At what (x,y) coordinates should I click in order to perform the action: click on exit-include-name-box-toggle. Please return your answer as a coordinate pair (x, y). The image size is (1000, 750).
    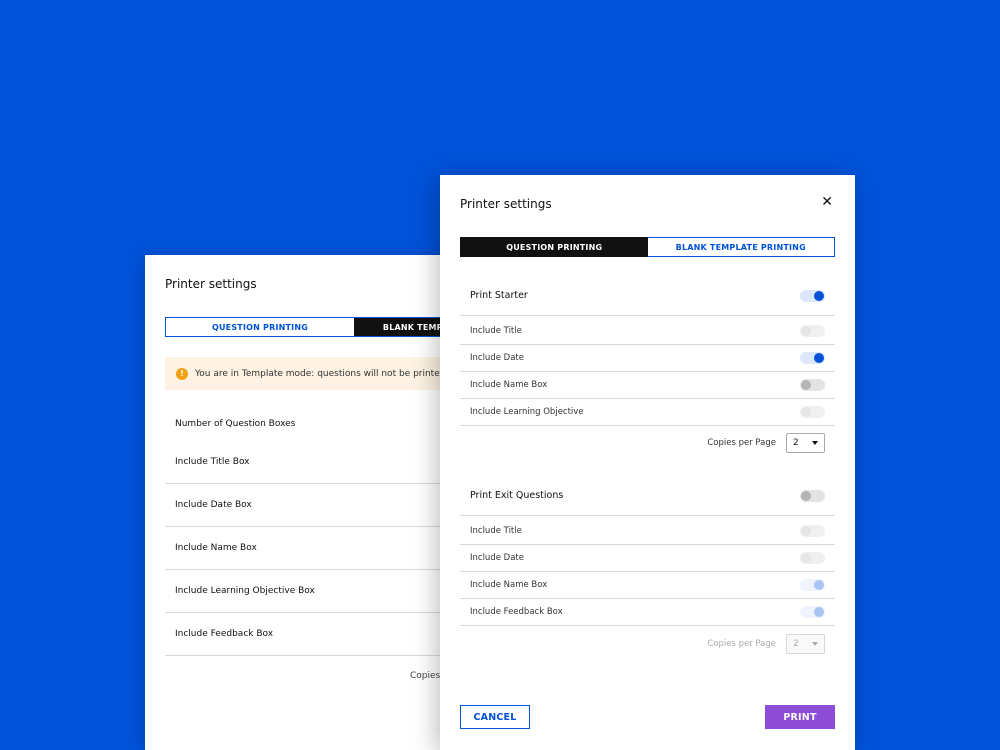
    Looking at the image, I should click on (812, 585).